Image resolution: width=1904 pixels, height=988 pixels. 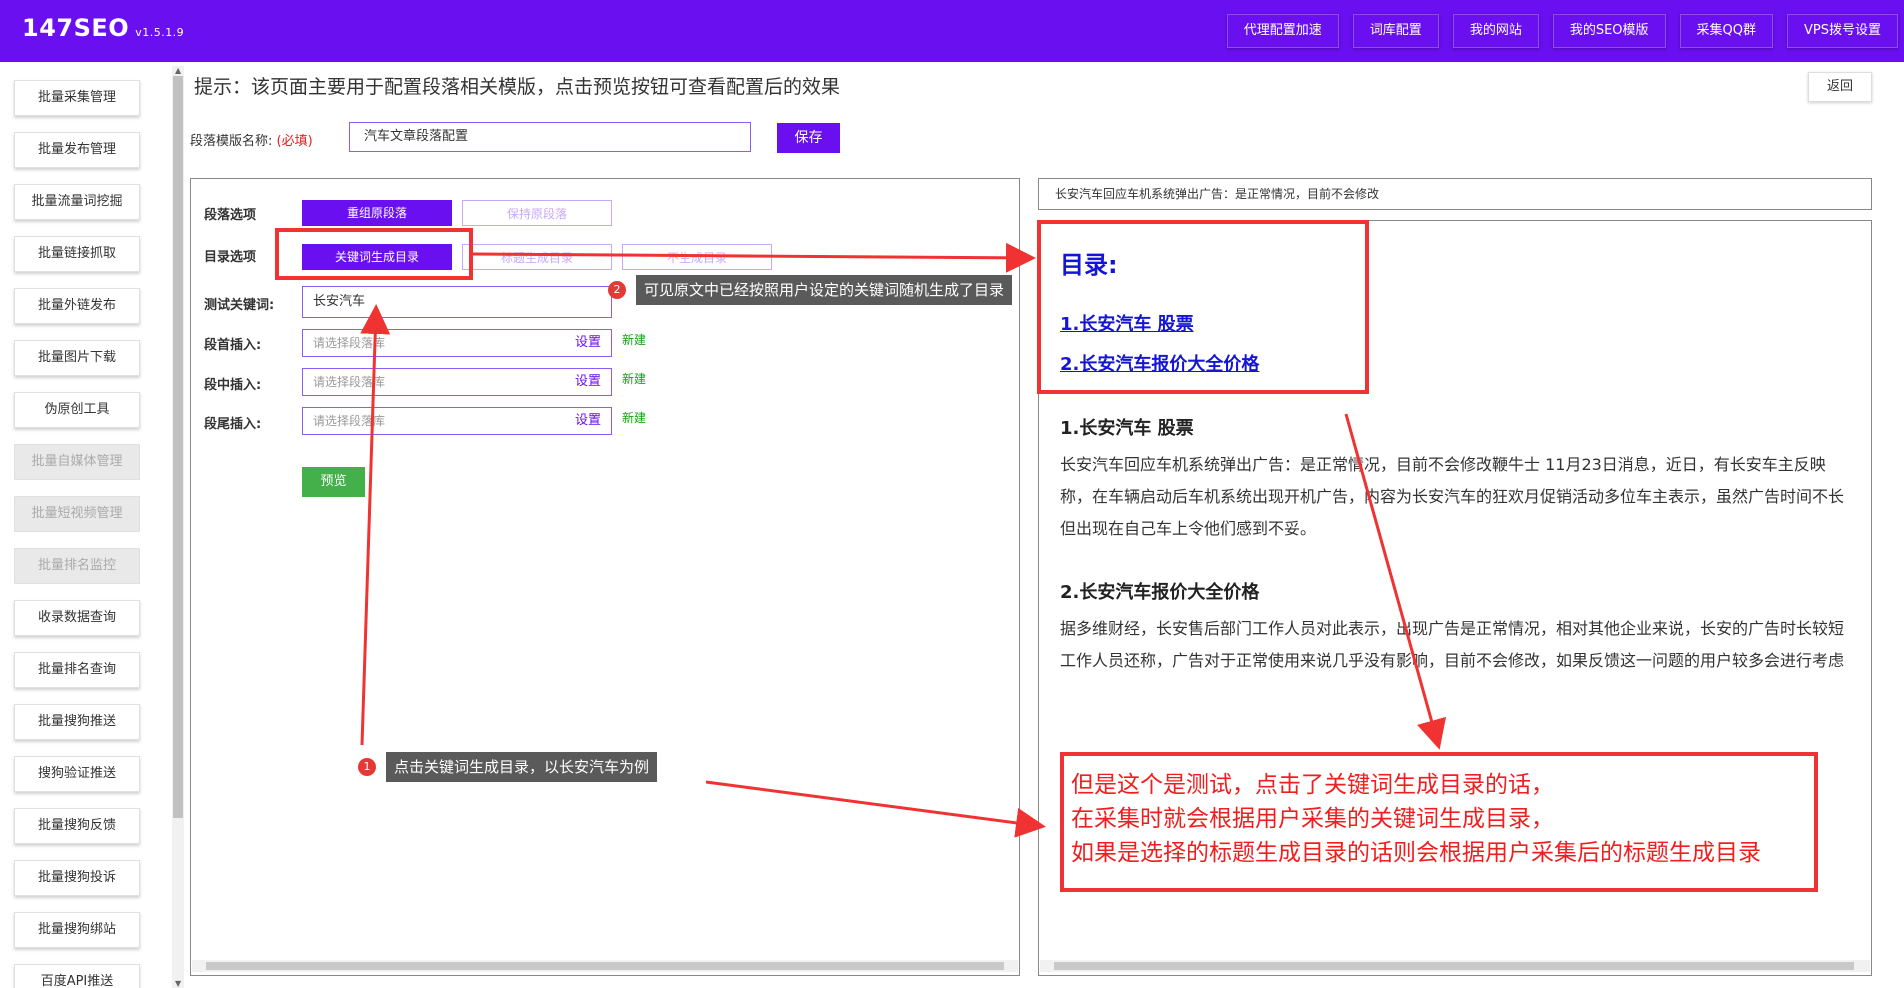 What do you see at coordinates (77, 930) in the screenshot?
I see `sidebar-item: 批量搜狗绑站` at bounding box center [77, 930].